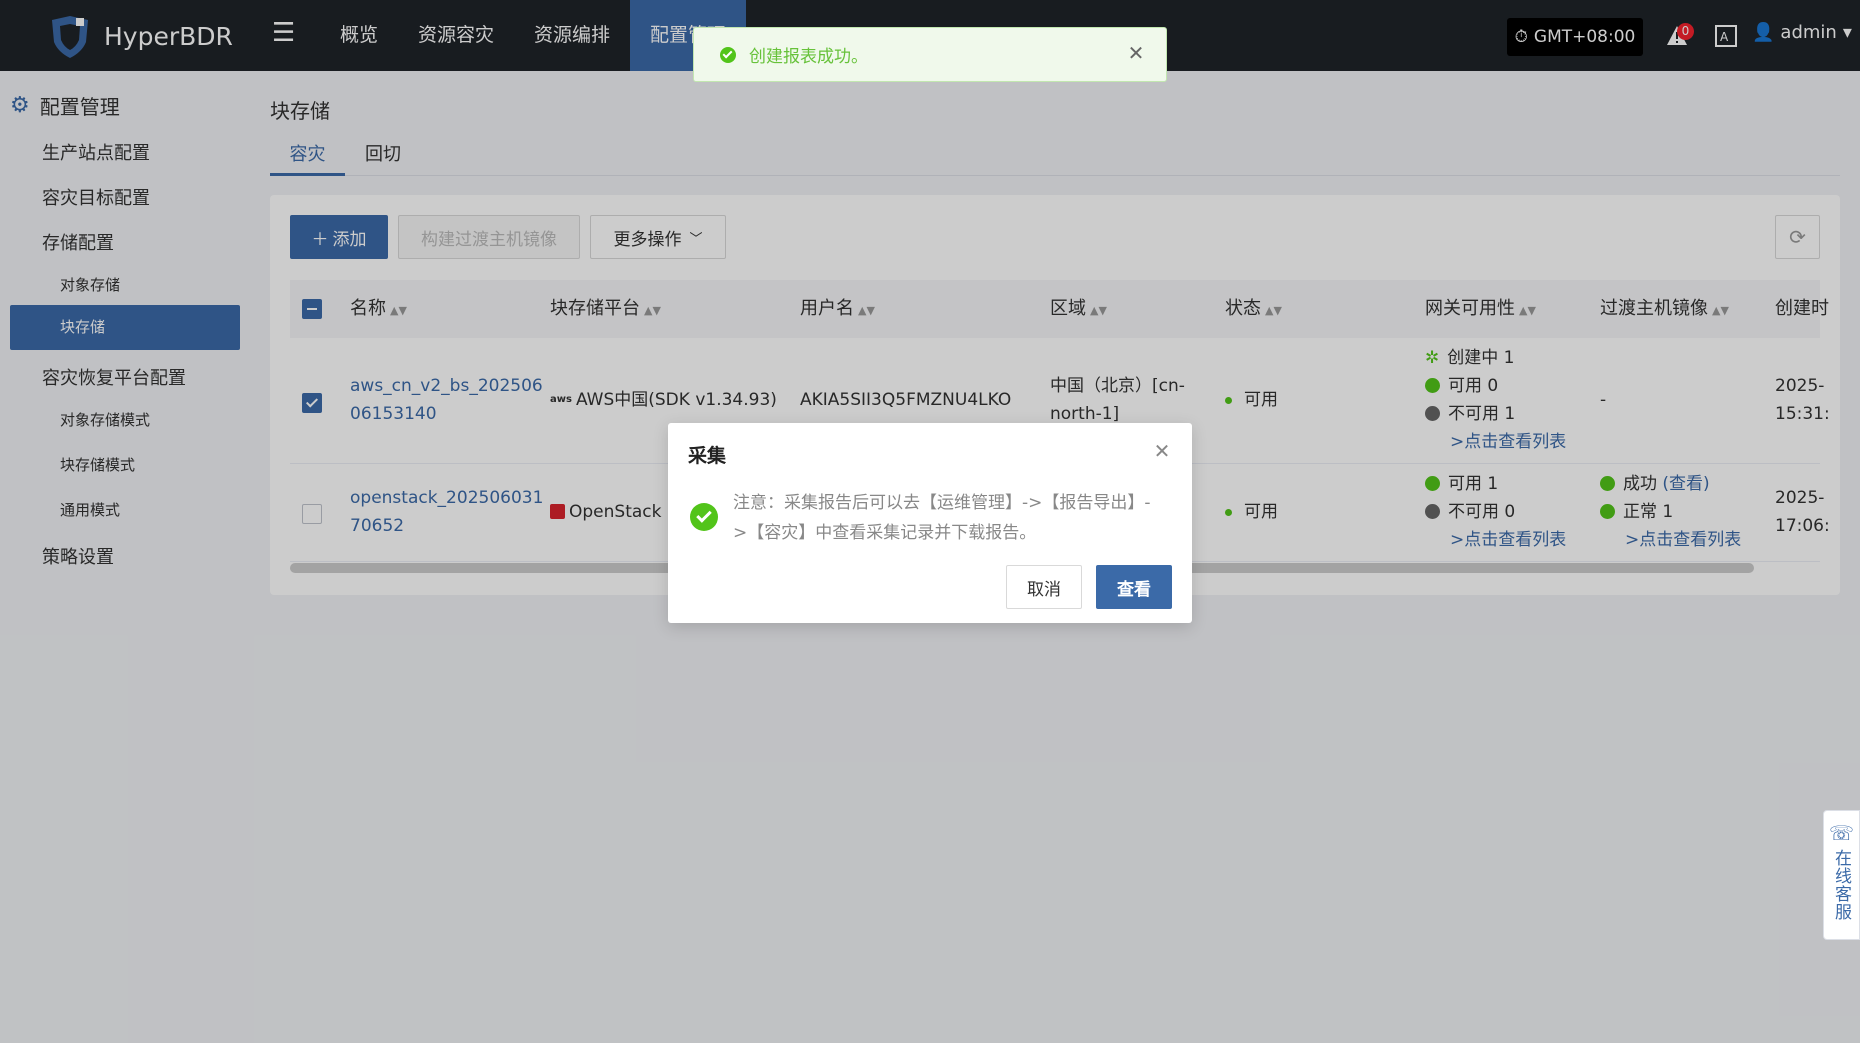  I want to click on online-support-widget: ☏ 在线客服, so click(1841, 875).